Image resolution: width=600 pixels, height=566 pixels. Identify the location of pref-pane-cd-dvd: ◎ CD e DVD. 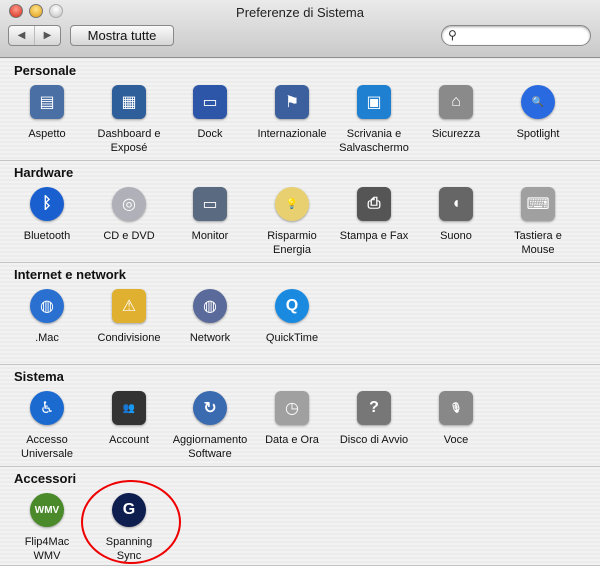
(129, 213).